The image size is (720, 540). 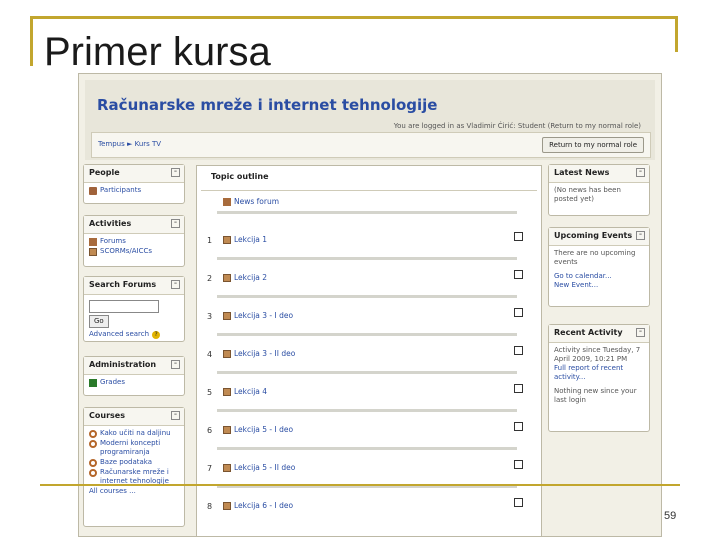 What do you see at coordinates (582, 172) in the screenshot?
I see `latest-news-title: Latest News` at bounding box center [582, 172].